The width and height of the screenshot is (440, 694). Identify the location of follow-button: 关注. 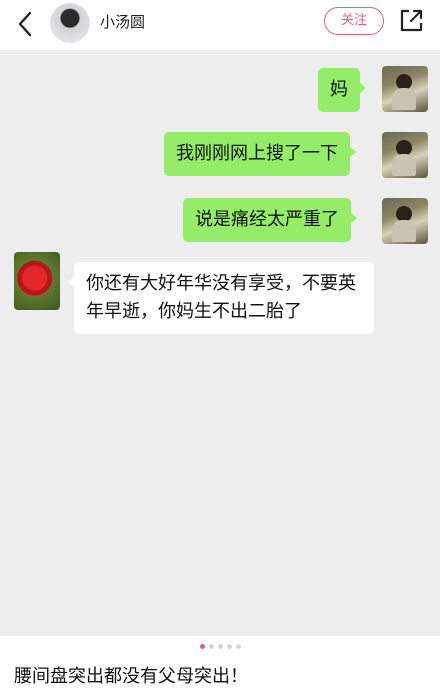
(354, 21).